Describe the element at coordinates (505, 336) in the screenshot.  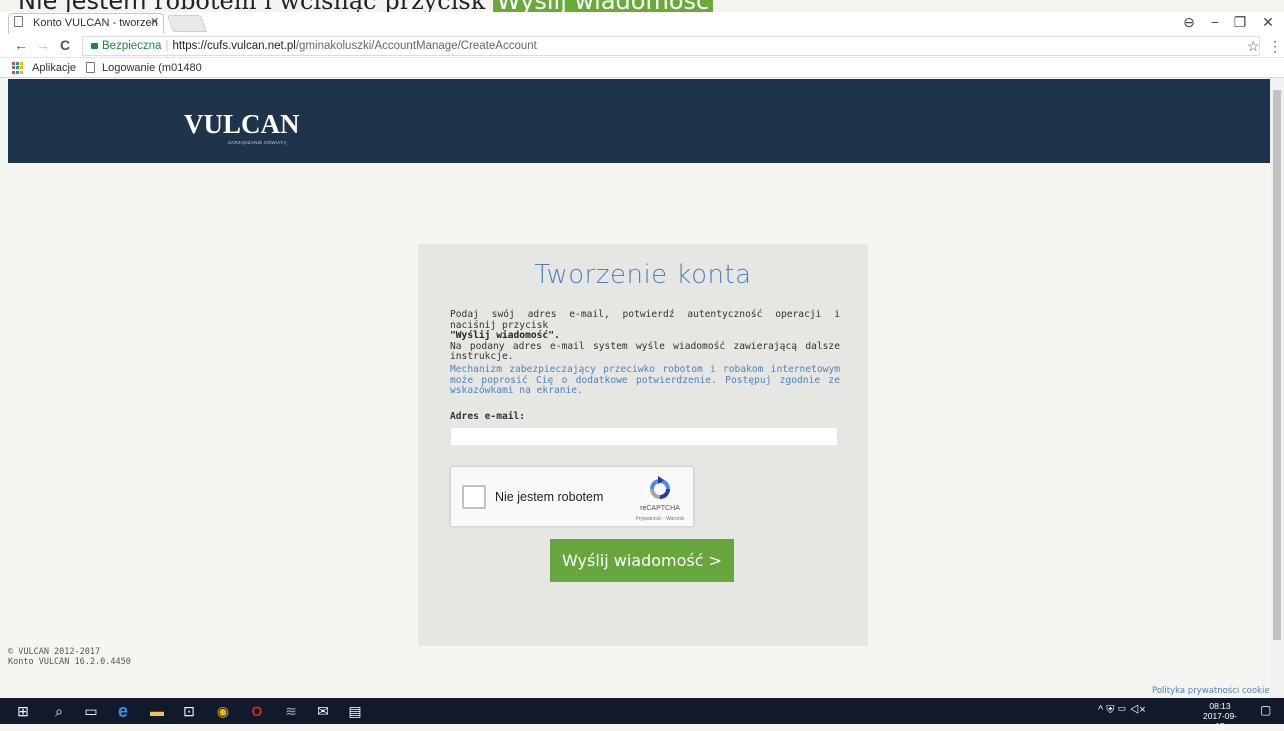
I see `instructions-bold: "Wyślij wiadomość".` at that location.